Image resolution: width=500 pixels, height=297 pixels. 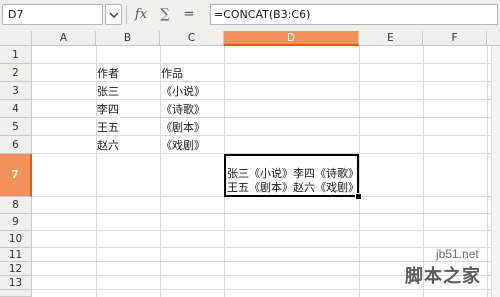 I want to click on row-header-1: 1, so click(x=16, y=55).